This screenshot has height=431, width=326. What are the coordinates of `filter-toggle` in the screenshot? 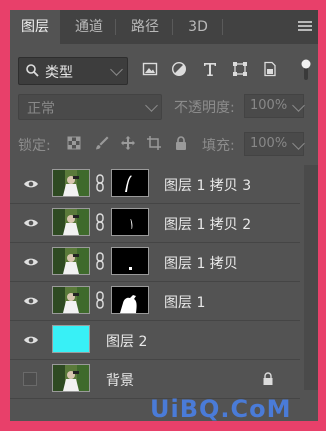 It's located at (306, 70).